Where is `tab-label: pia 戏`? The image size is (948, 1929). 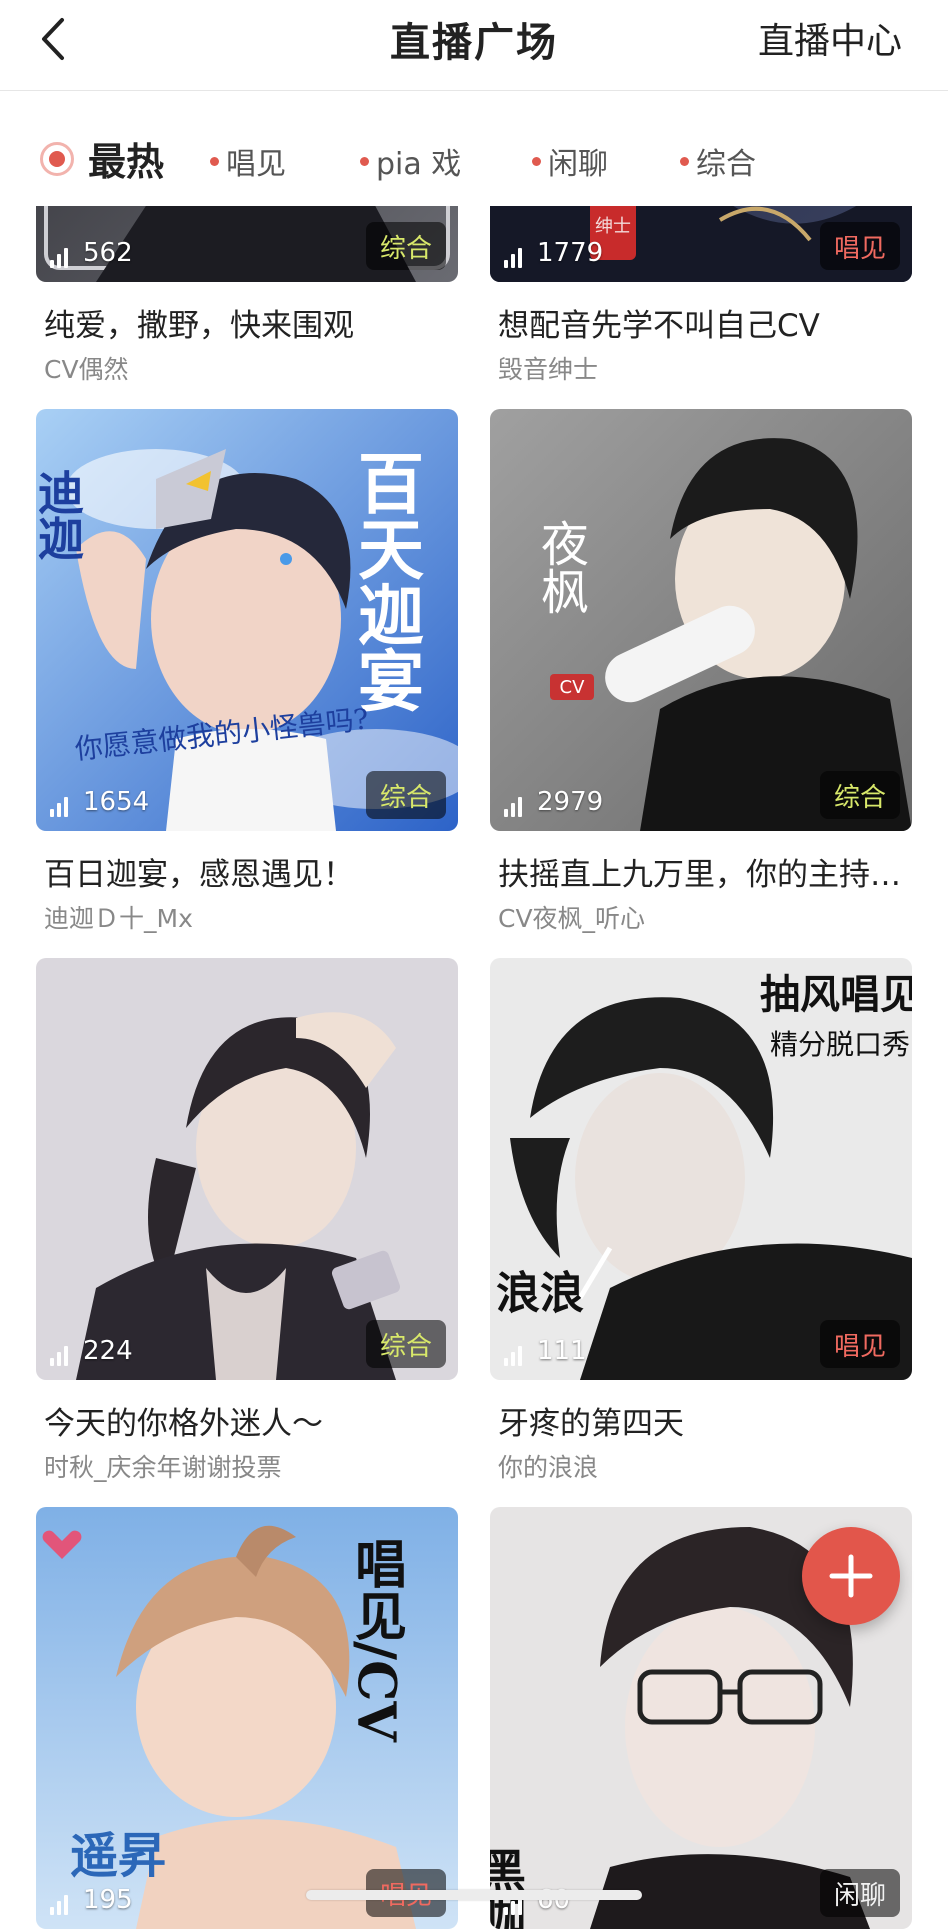
tab-label: pia 戏 is located at coordinates (419, 164).